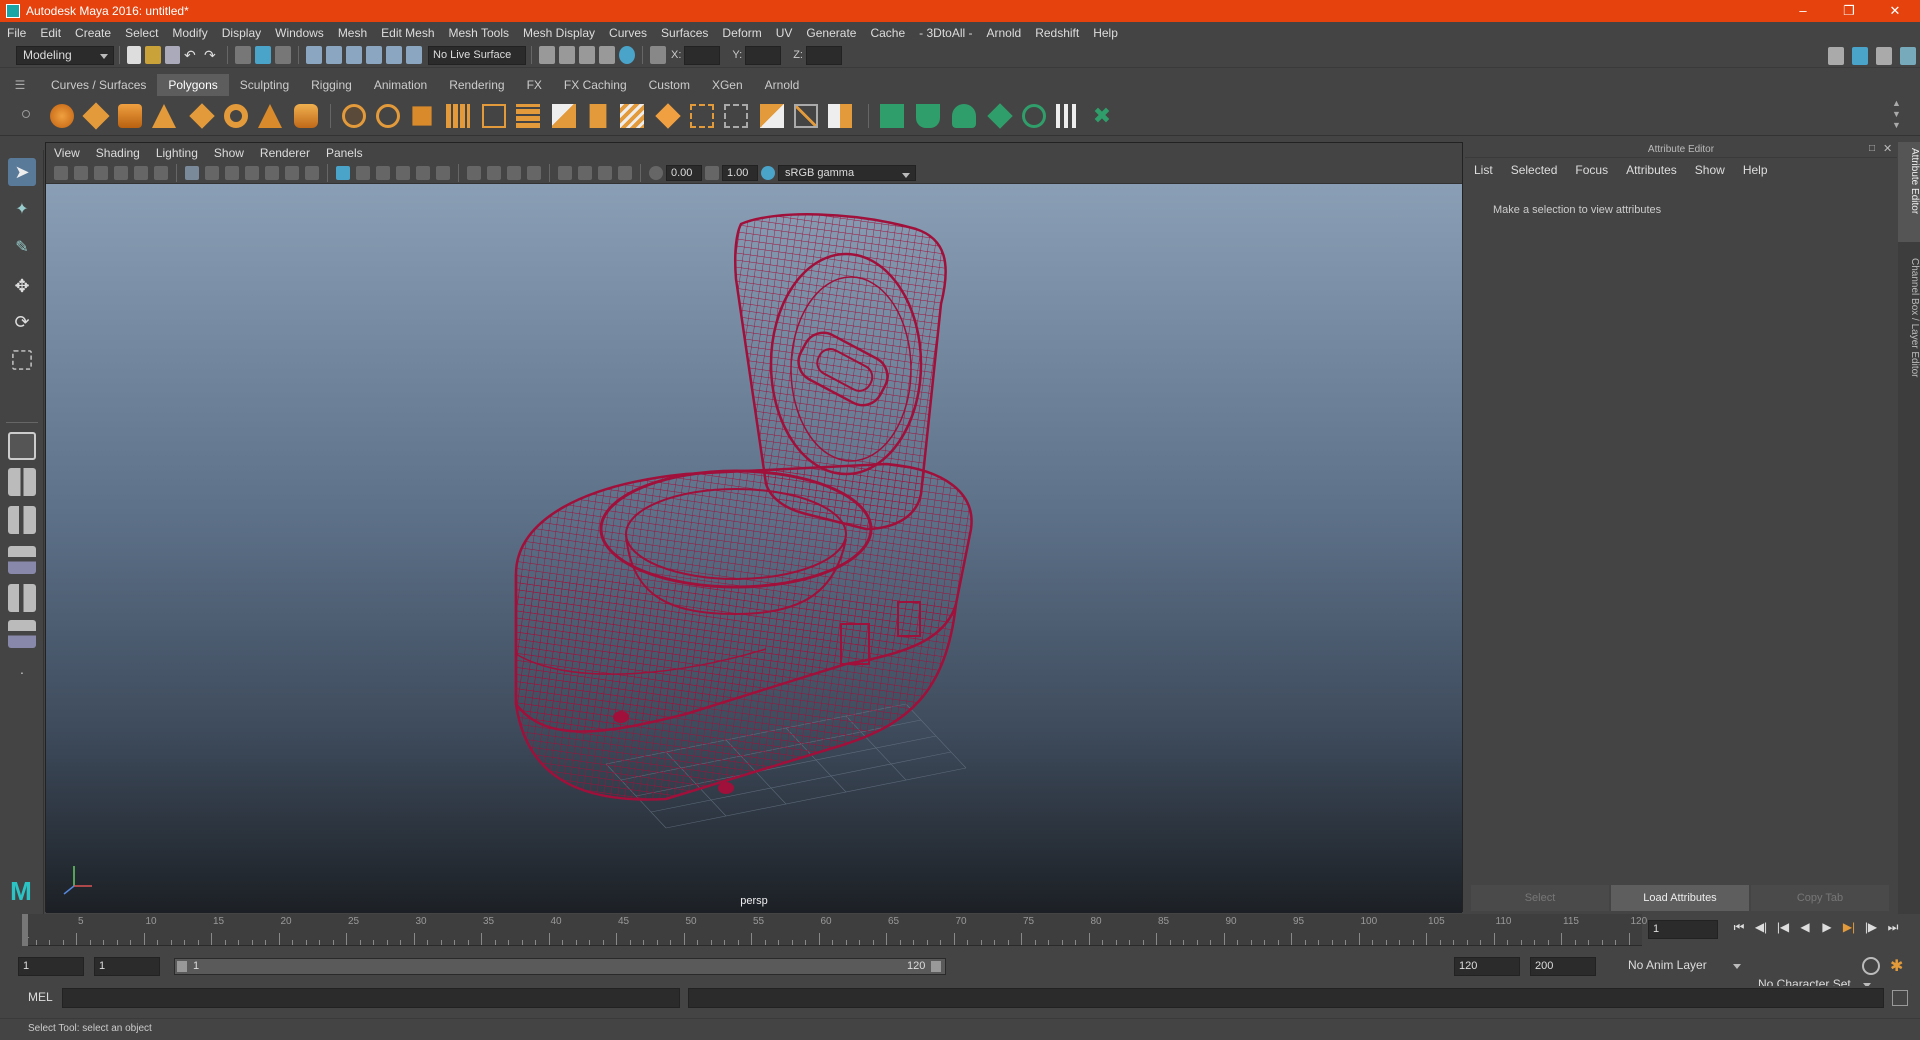 This screenshot has width=1920, height=1040. What do you see at coordinates (1884, 56) in the screenshot?
I see `tool-settings-icon` at bounding box center [1884, 56].